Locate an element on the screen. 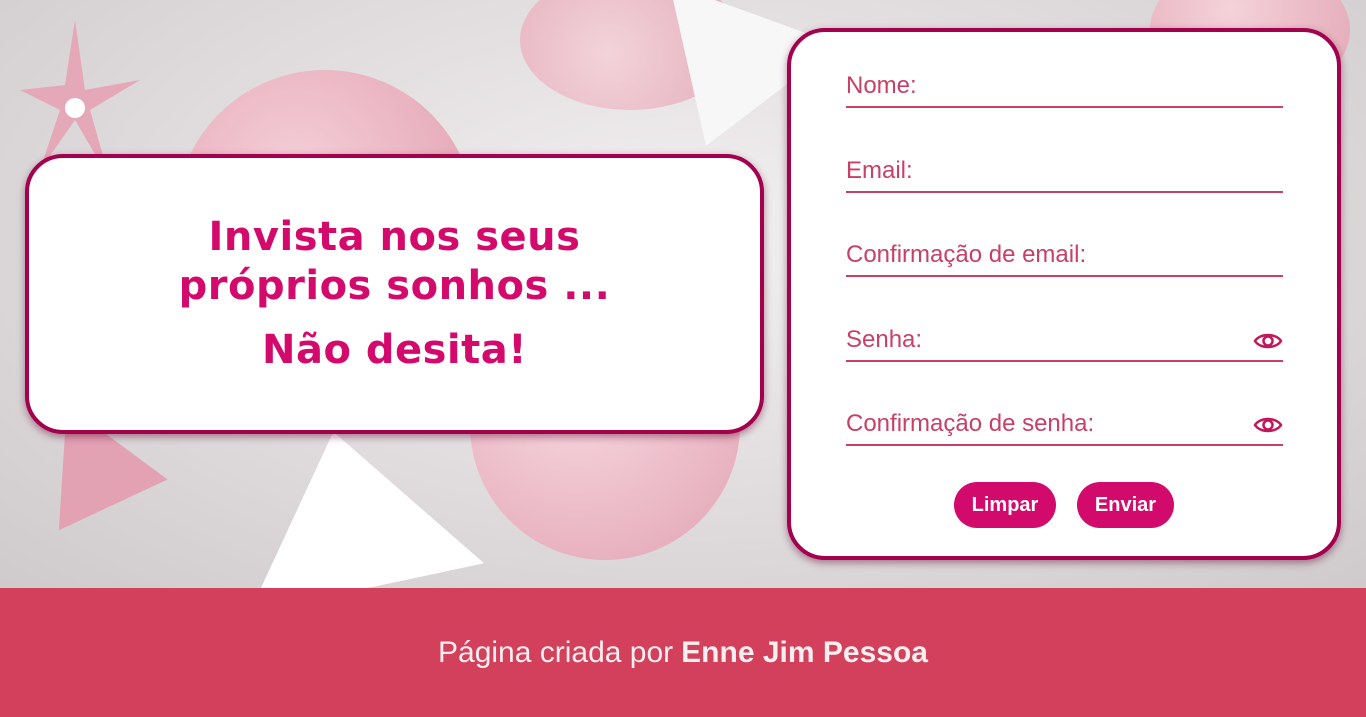 Image resolution: width=1366 pixels, height=717 pixels. email-input is located at coordinates (1064, 171).